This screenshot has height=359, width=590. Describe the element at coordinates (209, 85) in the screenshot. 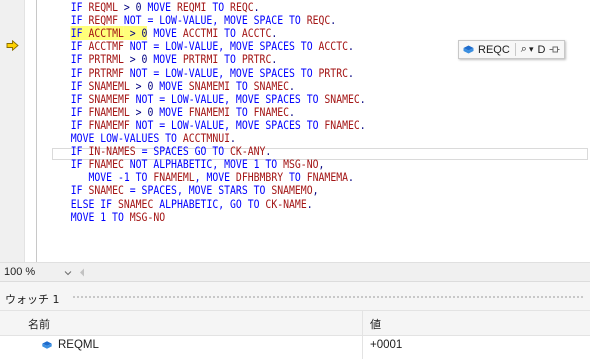

I see `code-identifier: SNAMEMI` at that location.